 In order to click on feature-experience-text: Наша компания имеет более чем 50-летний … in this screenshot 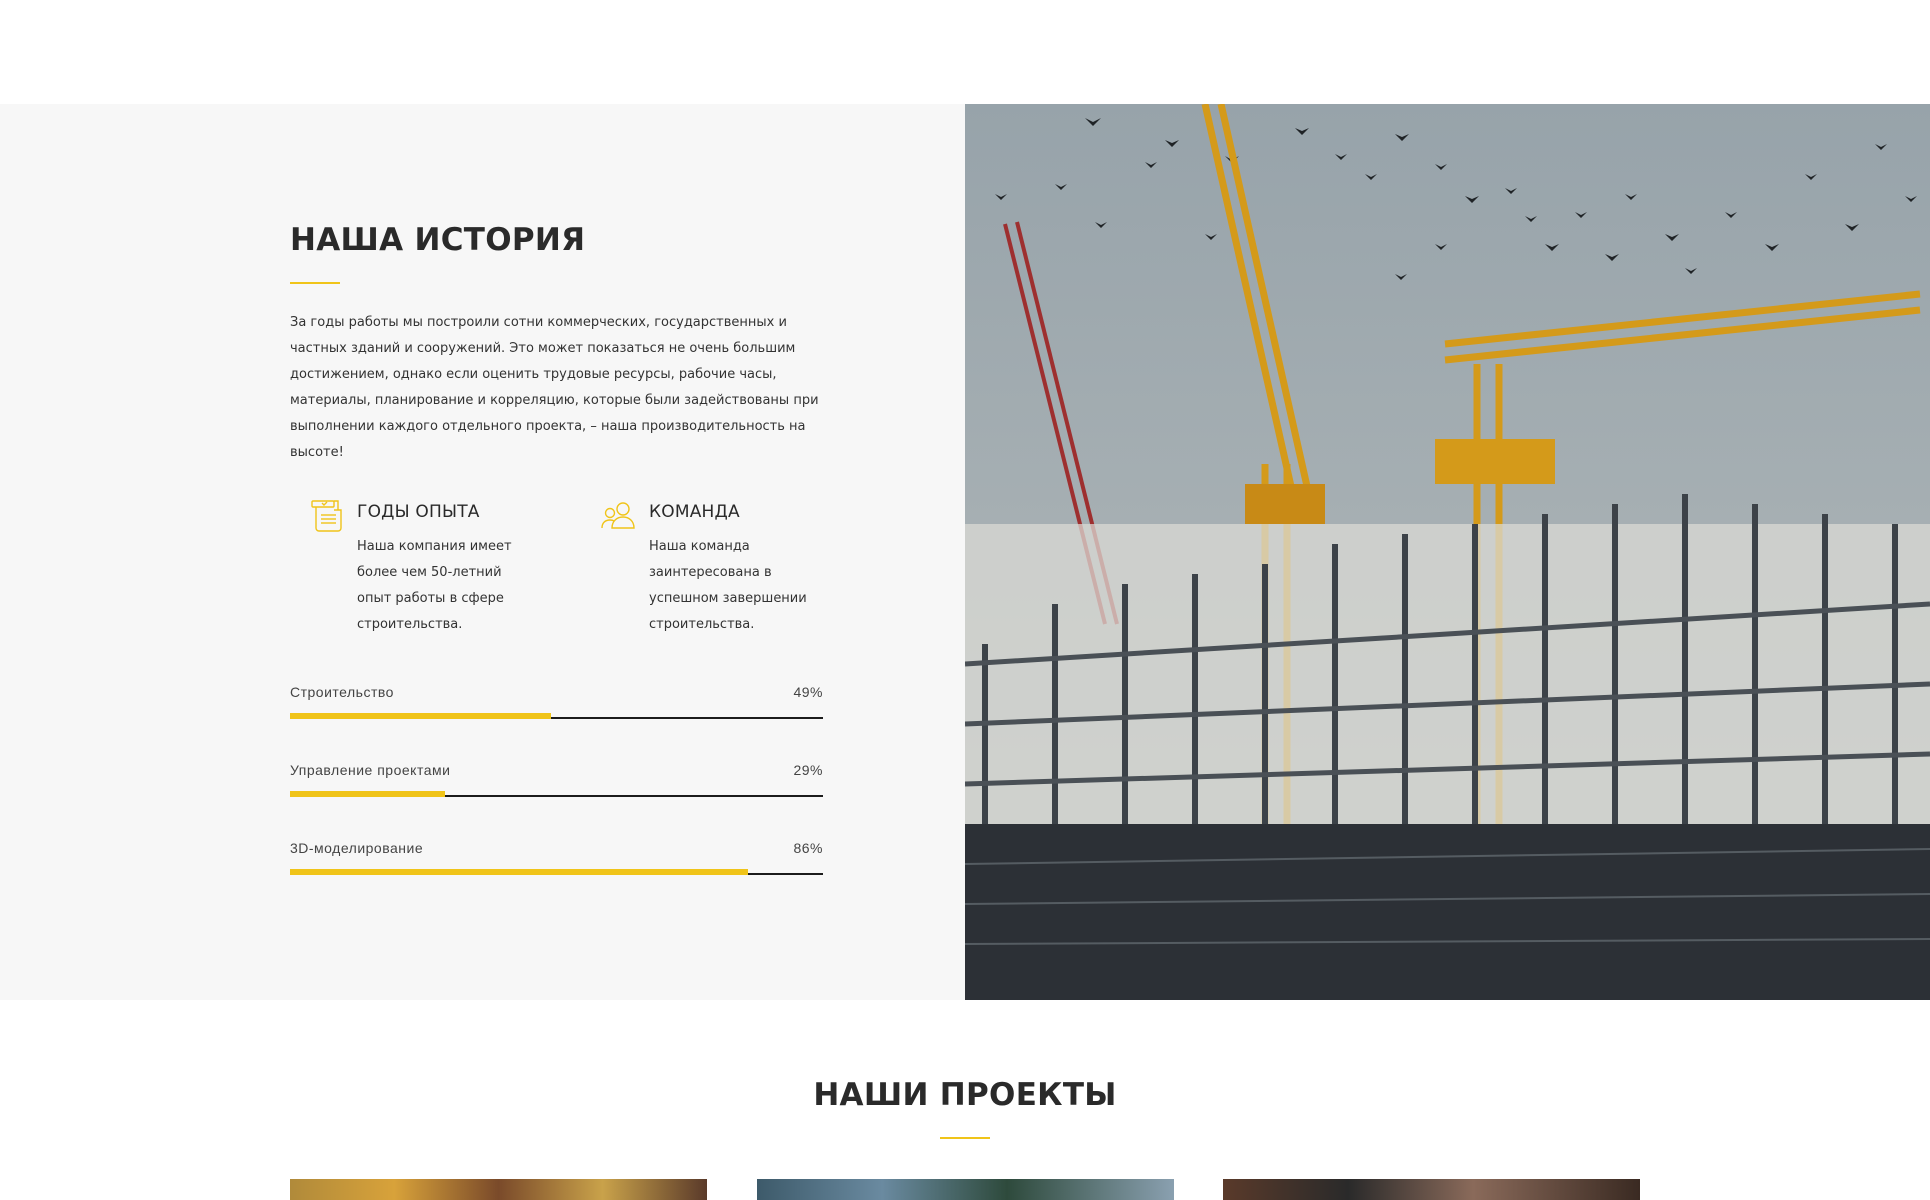, I will do `click(434, 585)`.